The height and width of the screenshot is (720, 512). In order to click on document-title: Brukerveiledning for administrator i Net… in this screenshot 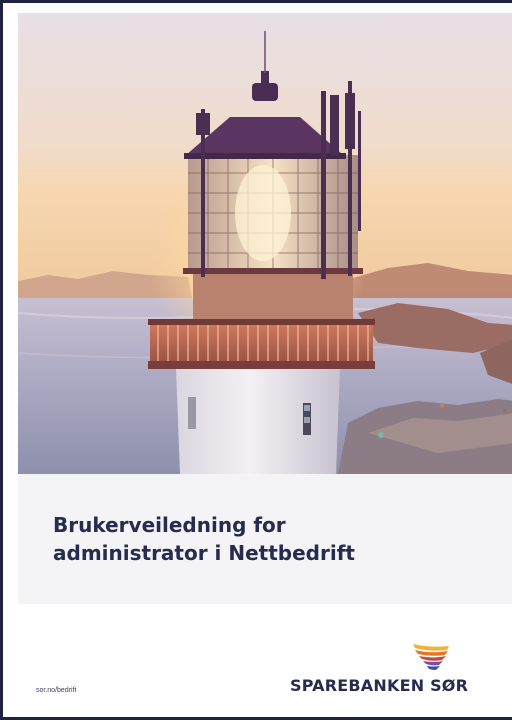, I will do `click(273, 539)`.